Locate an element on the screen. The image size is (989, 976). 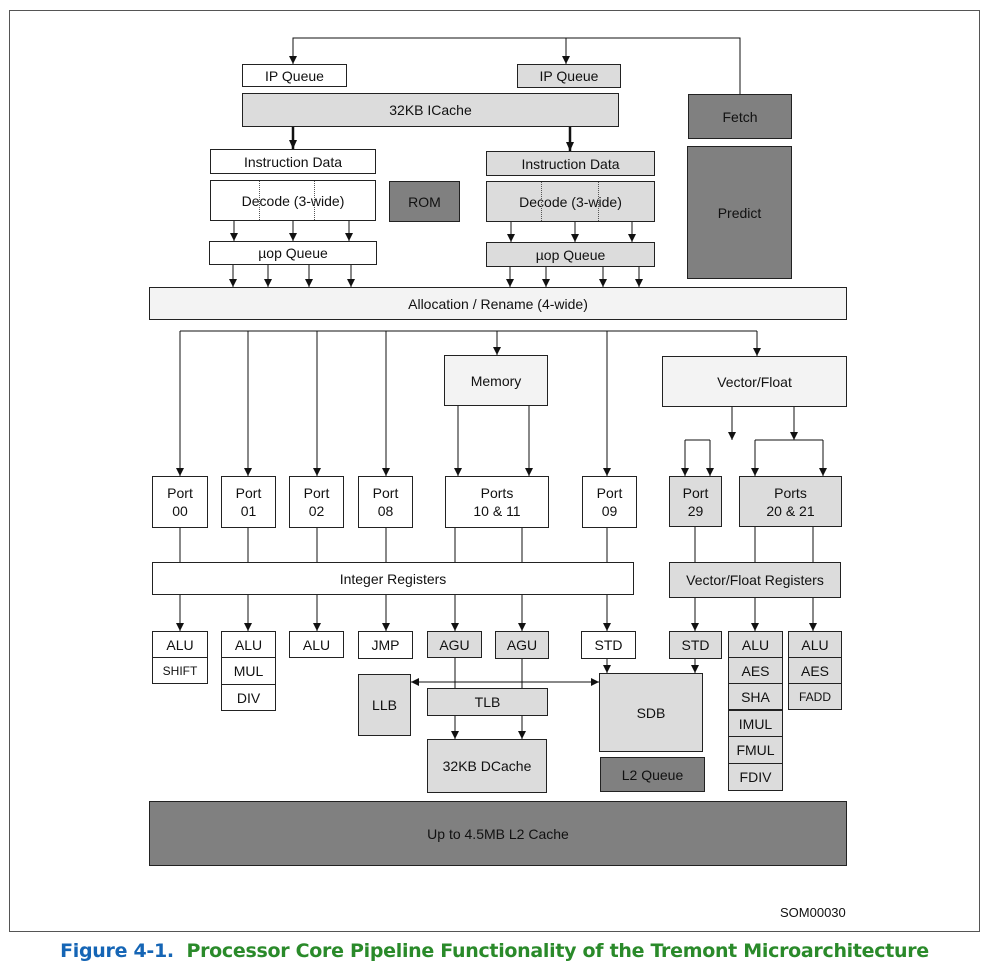
rom: ROM is located at coordinates (424, 201).